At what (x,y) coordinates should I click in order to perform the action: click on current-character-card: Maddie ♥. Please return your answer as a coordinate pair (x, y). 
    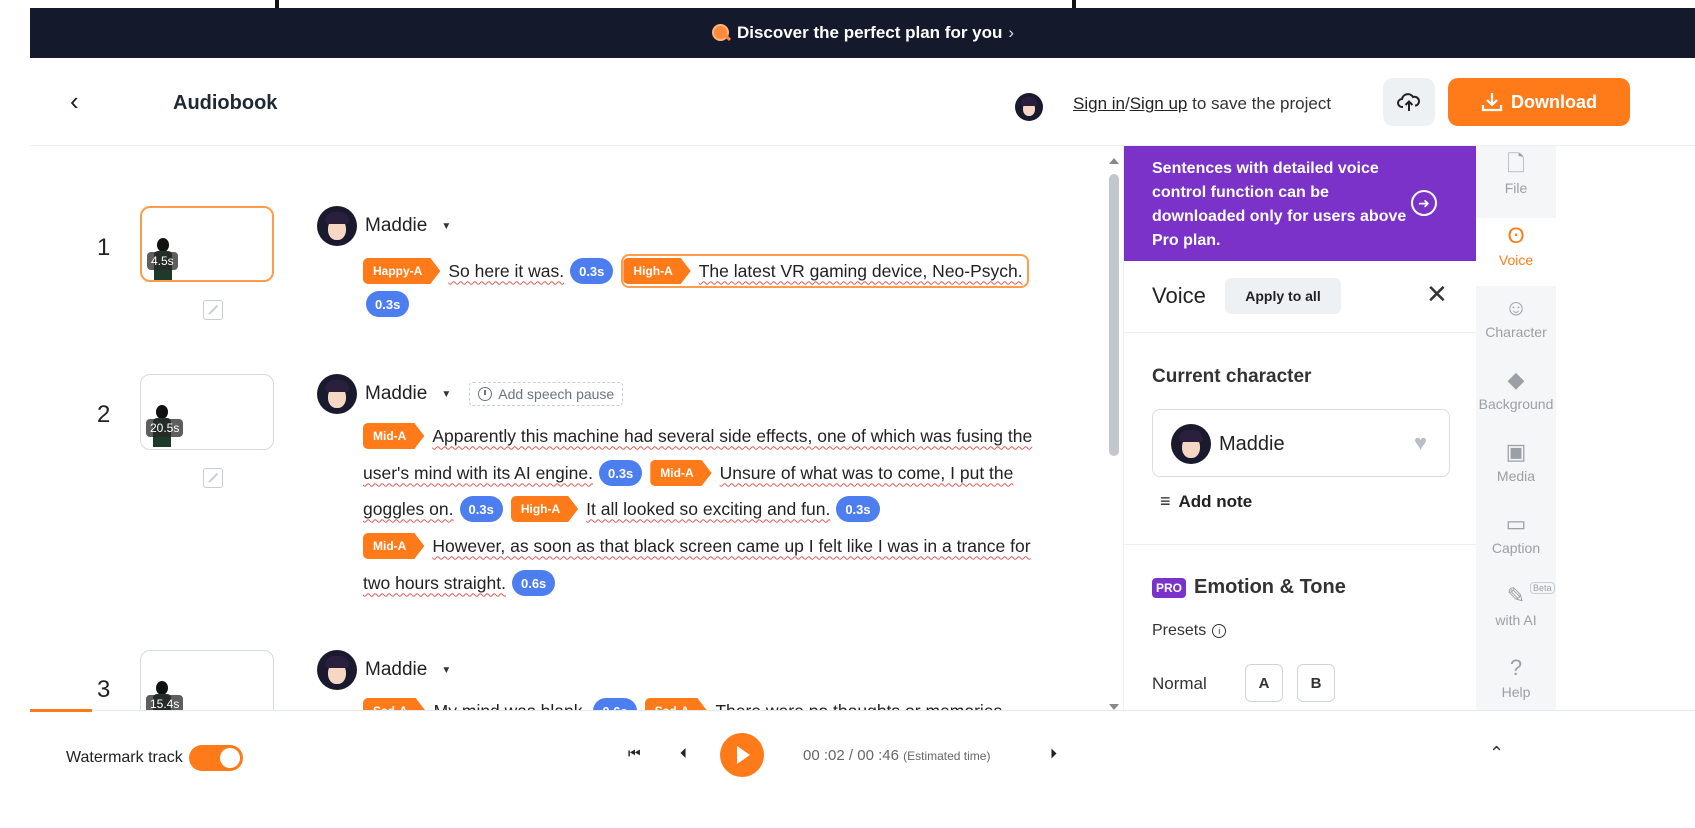
    Looking at the image, I should click on (1301, 443).